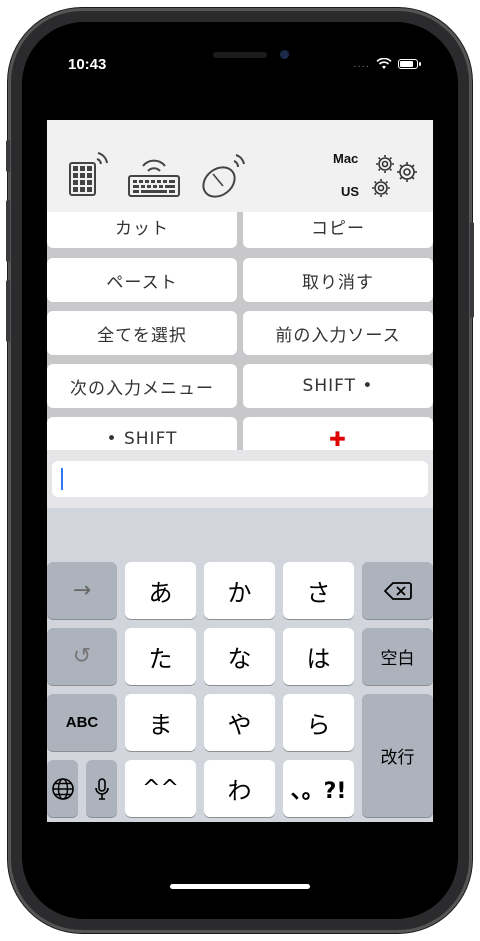 This screenshot has height=941, width=480. What do you see at coordinates (8, 231) in the screenshot?
I see `volume-up-button` at bounding box center [8, 231].